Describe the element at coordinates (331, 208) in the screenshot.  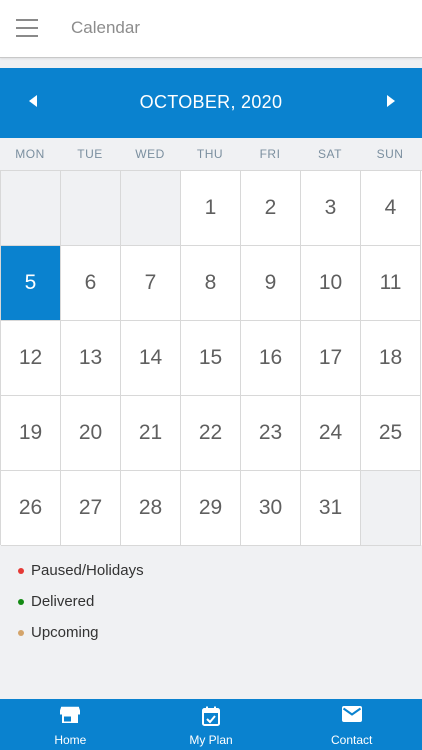
I see `day-cell: 3` at that location.